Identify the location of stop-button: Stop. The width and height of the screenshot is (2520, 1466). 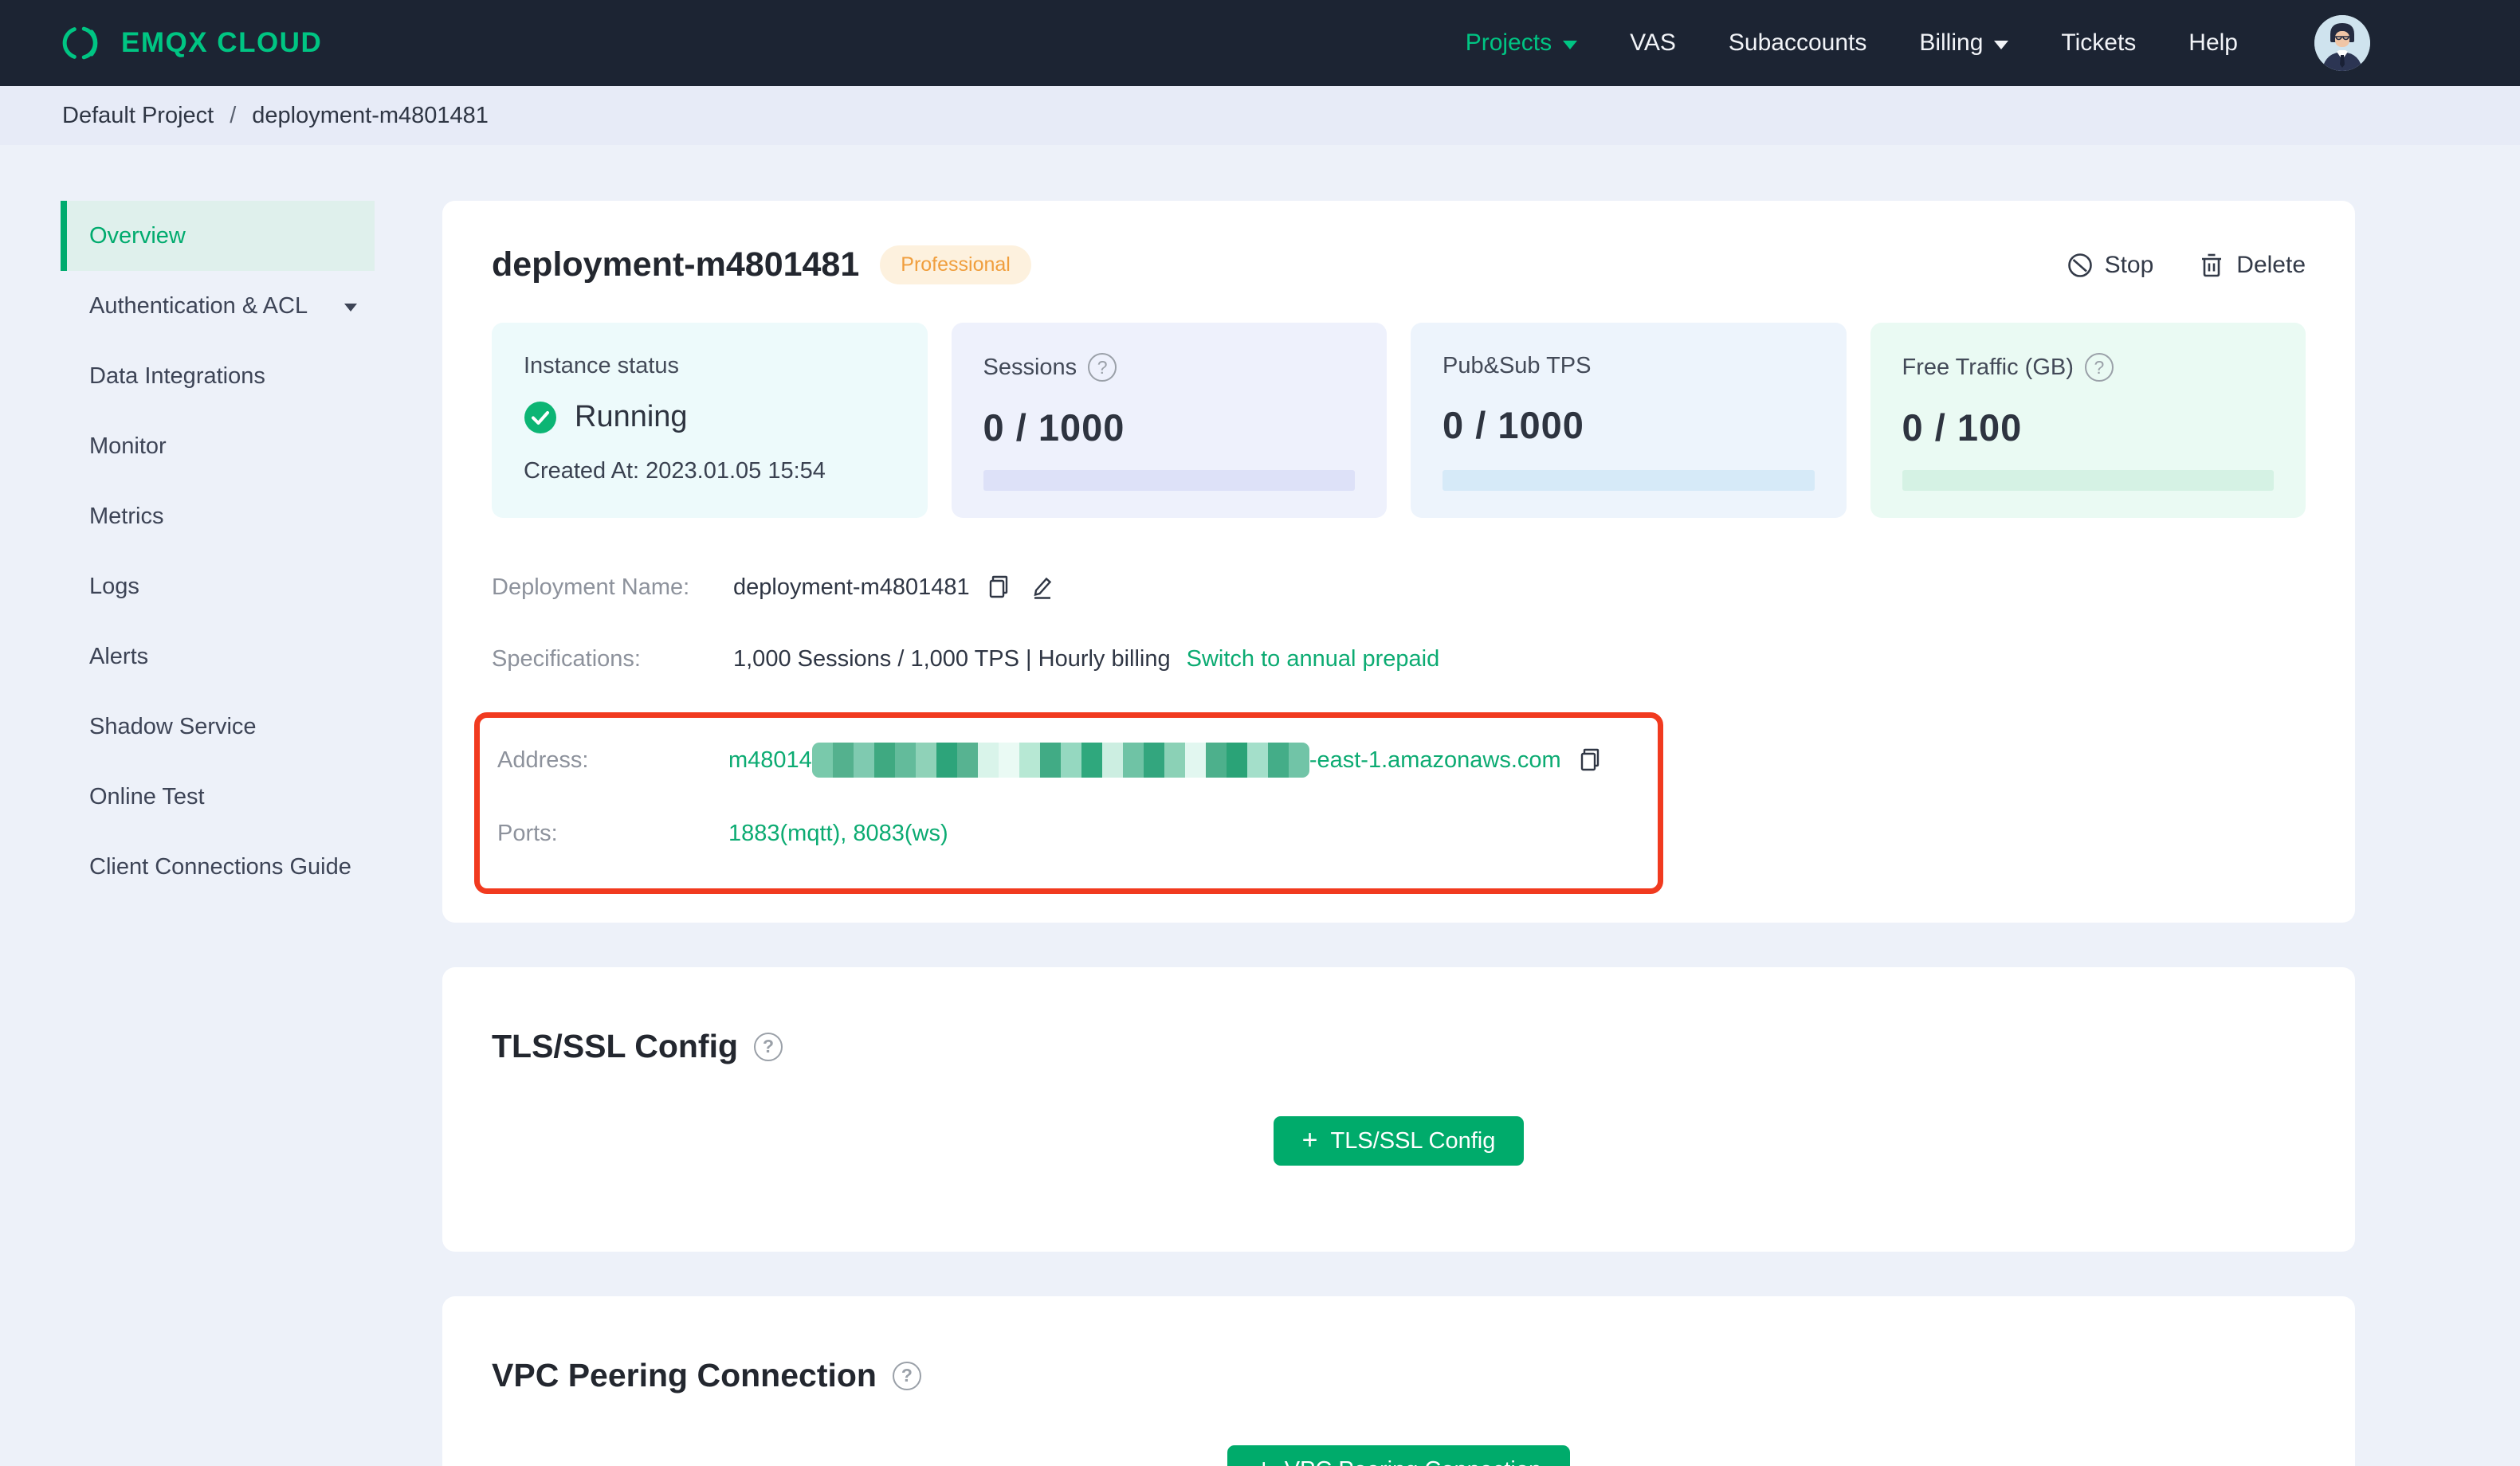
(2110, 265).